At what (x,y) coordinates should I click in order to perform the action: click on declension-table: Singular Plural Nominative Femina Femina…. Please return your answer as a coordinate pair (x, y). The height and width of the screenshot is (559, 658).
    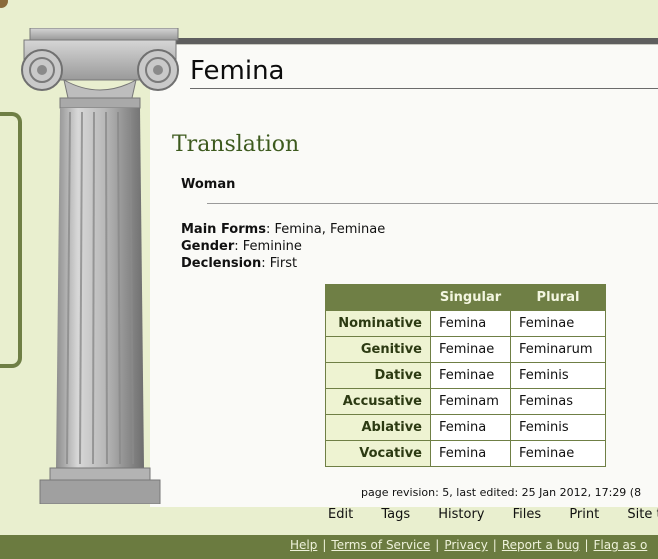
    Looking at the image, I should click on (465, 375).